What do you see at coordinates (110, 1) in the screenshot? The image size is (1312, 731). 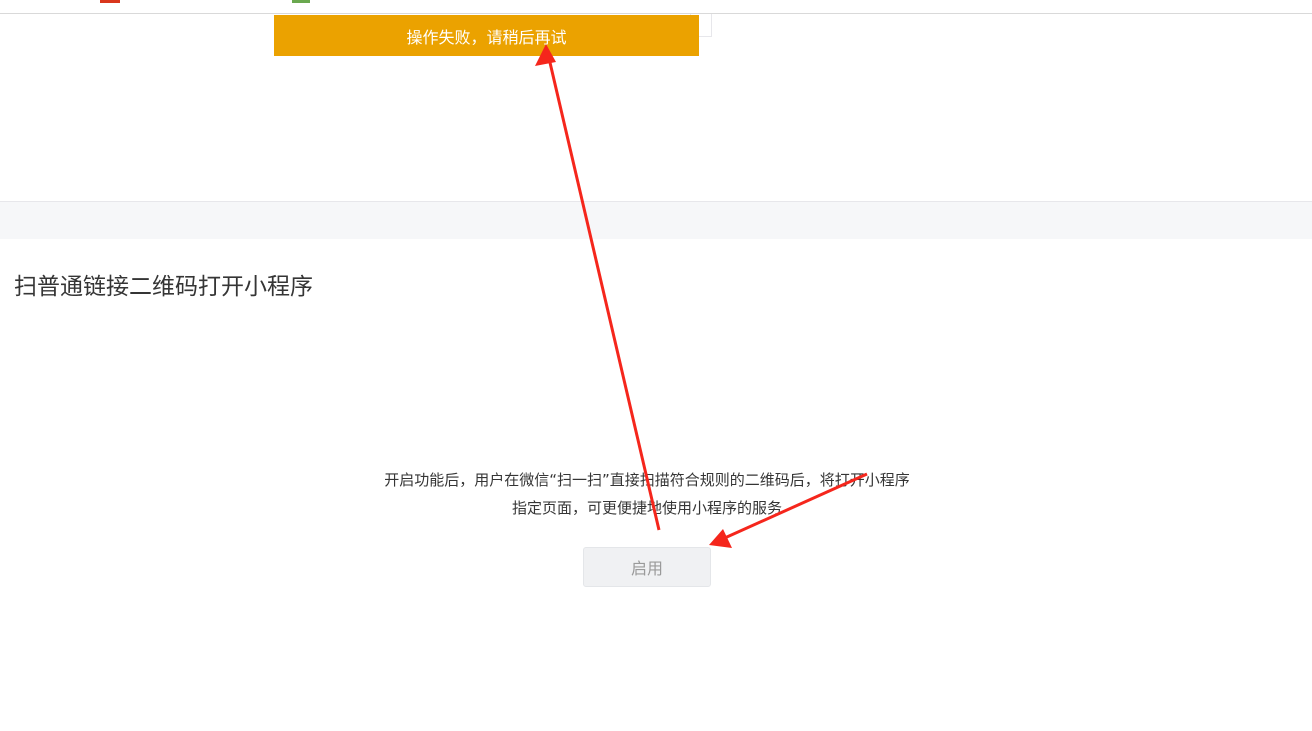 I see `red-icon-fragment` at bounding box center [110, 1].